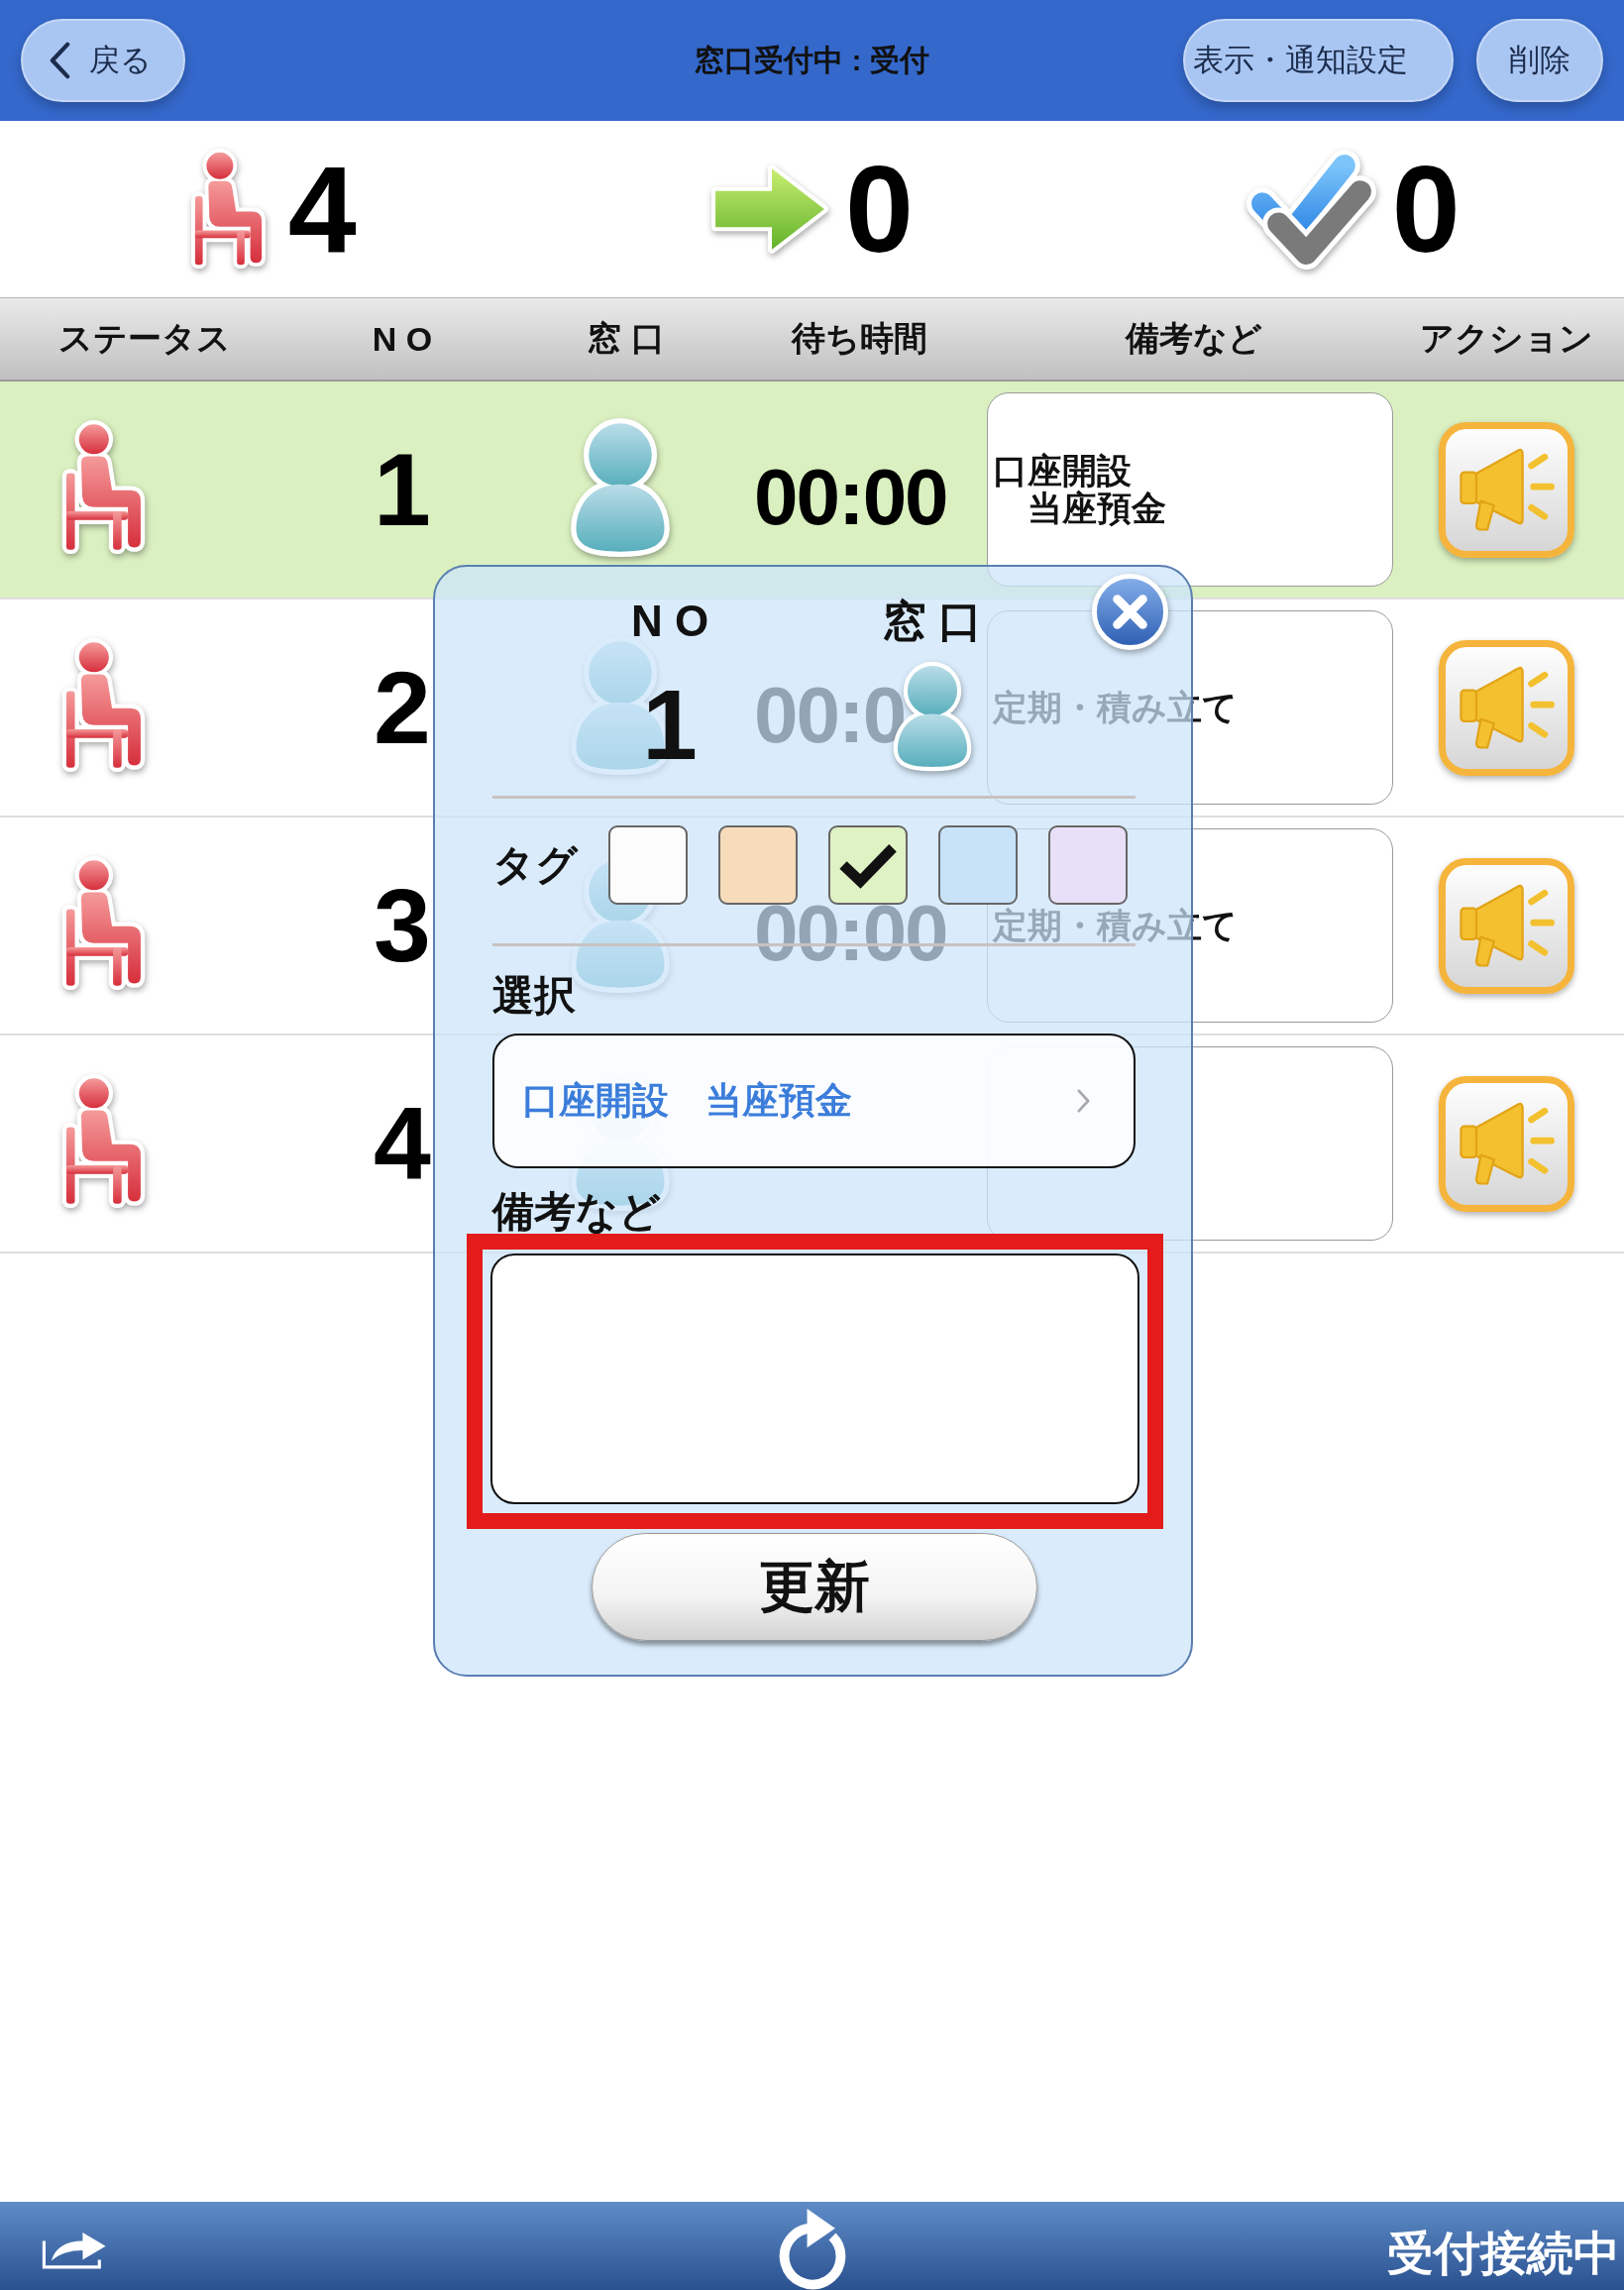 This screenshot has height=2290, width=1624. I want to click on column-header: N O, so click(402, 339).